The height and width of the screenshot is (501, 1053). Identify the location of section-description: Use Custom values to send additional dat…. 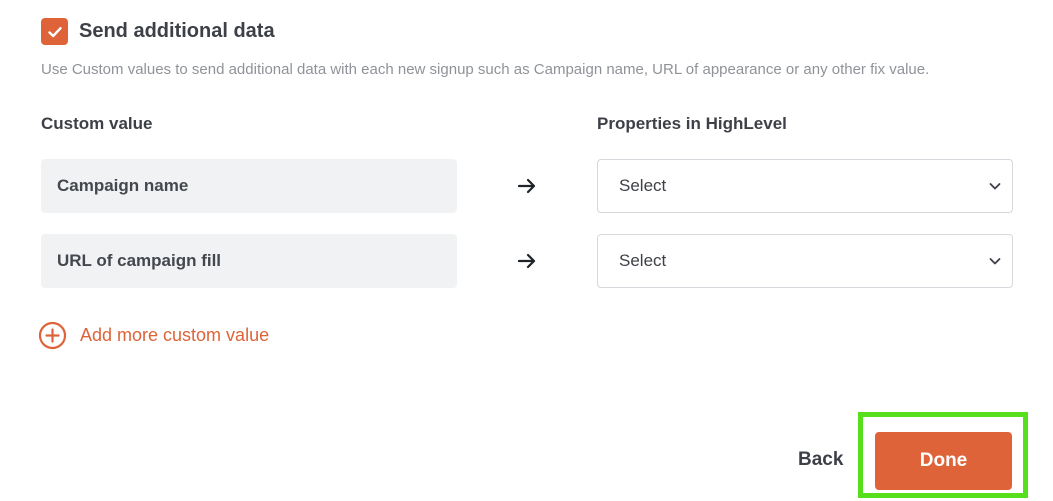
(485, 69).